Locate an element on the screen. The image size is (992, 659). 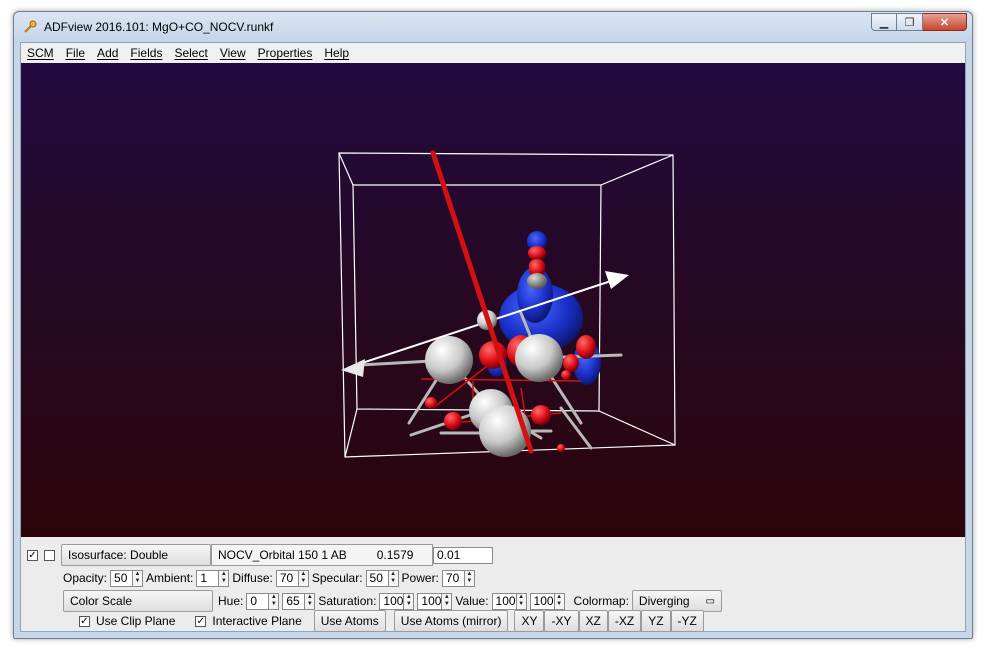
sat-min-spinbox: 100 ▲ ▼ is located at coordinates (397, 601).